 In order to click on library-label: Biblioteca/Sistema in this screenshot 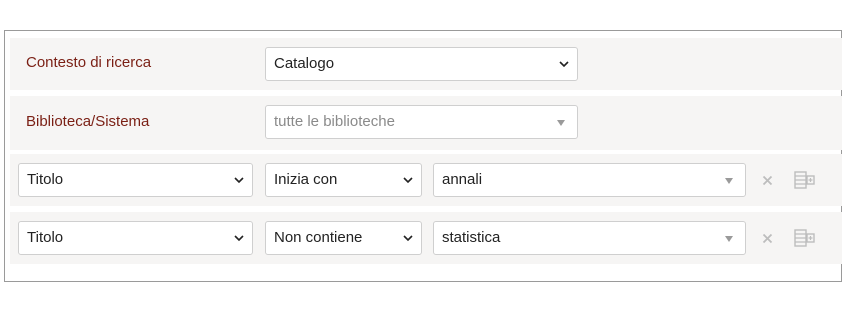, I will do `click(88, 121)`.